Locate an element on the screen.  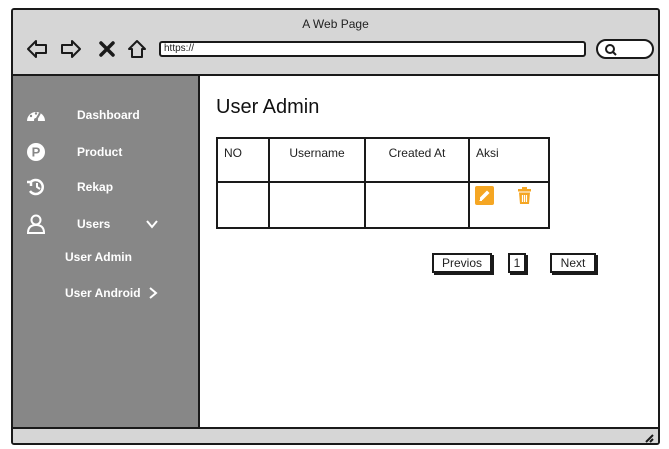
pagination-next-button: Next is located at coordinates (573, 263).